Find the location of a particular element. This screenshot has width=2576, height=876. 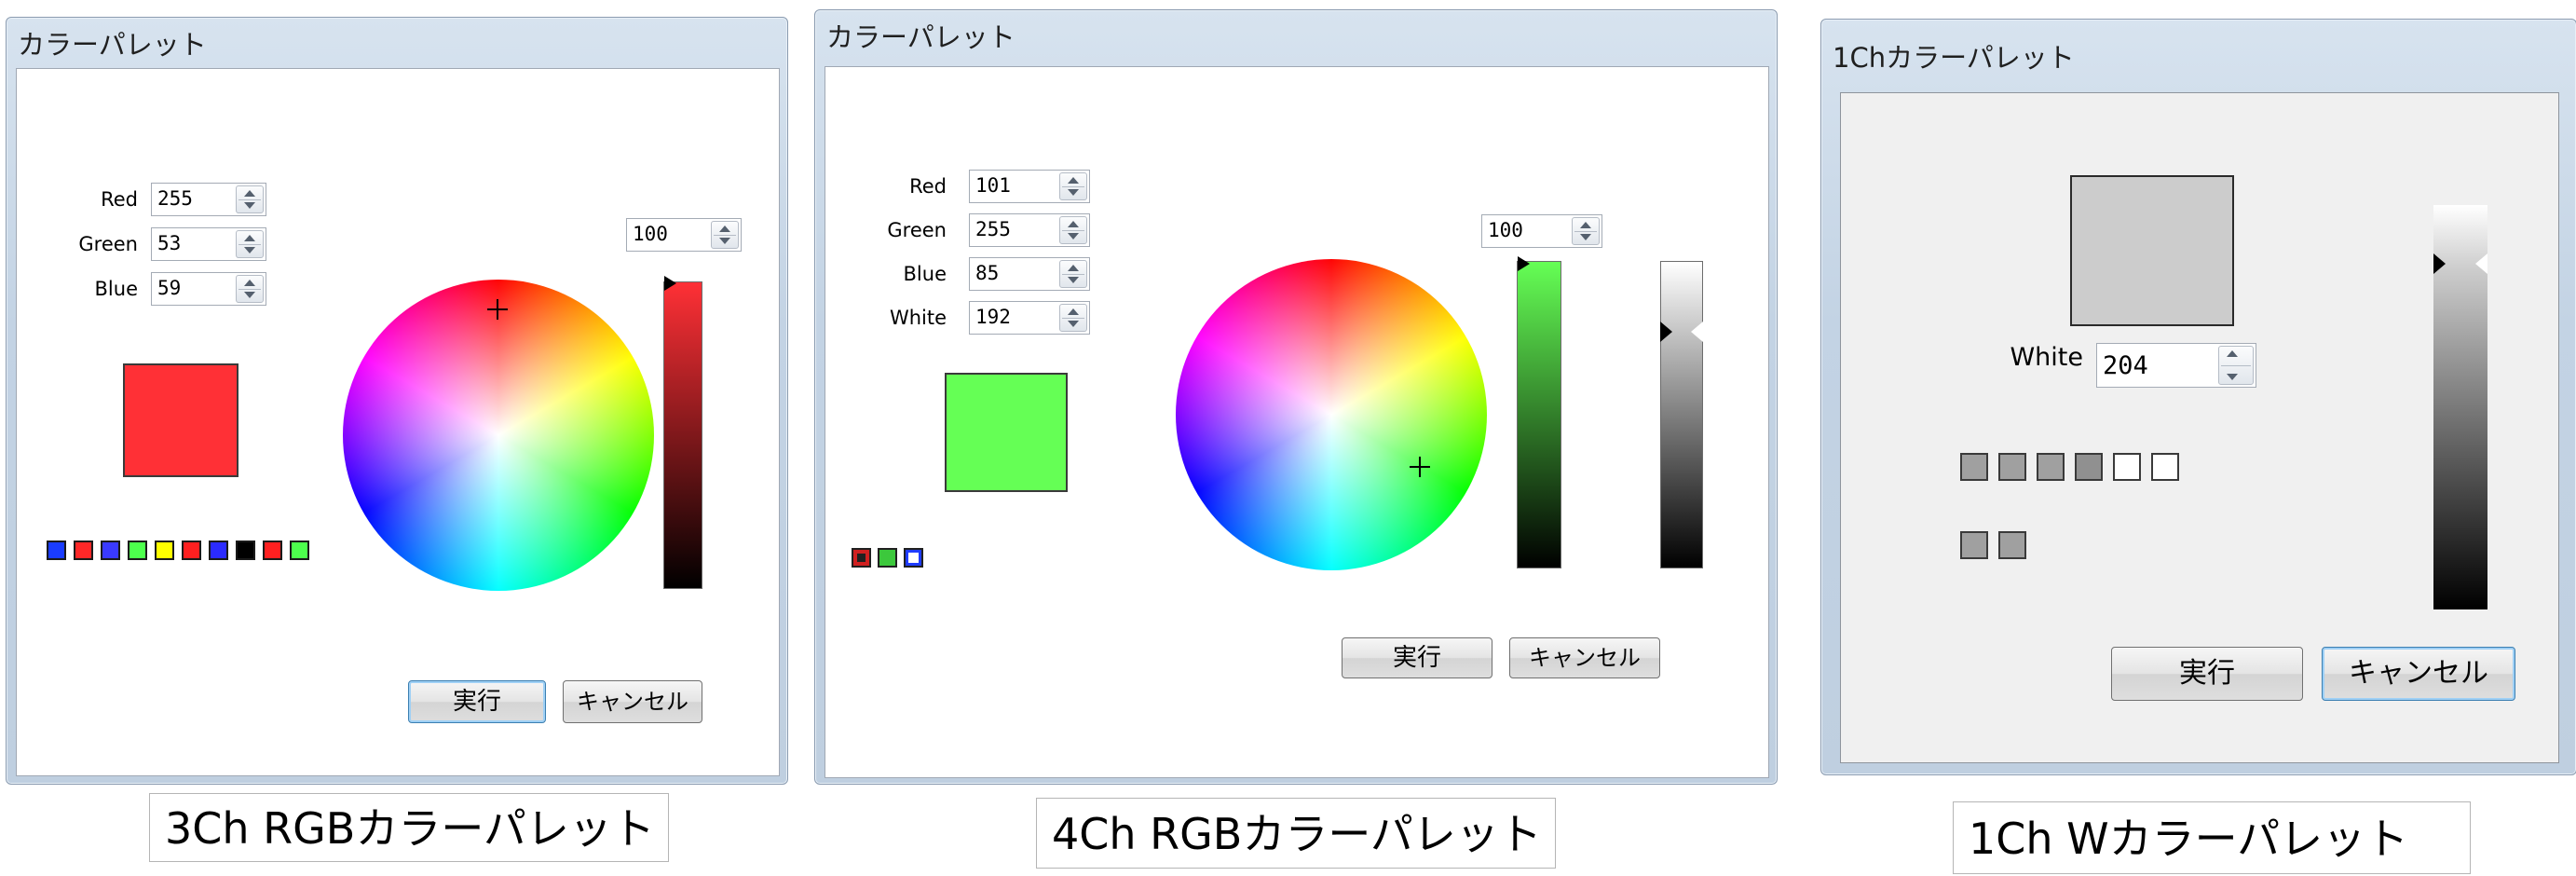

white-value: 192 is located at coordinates (993, 317).